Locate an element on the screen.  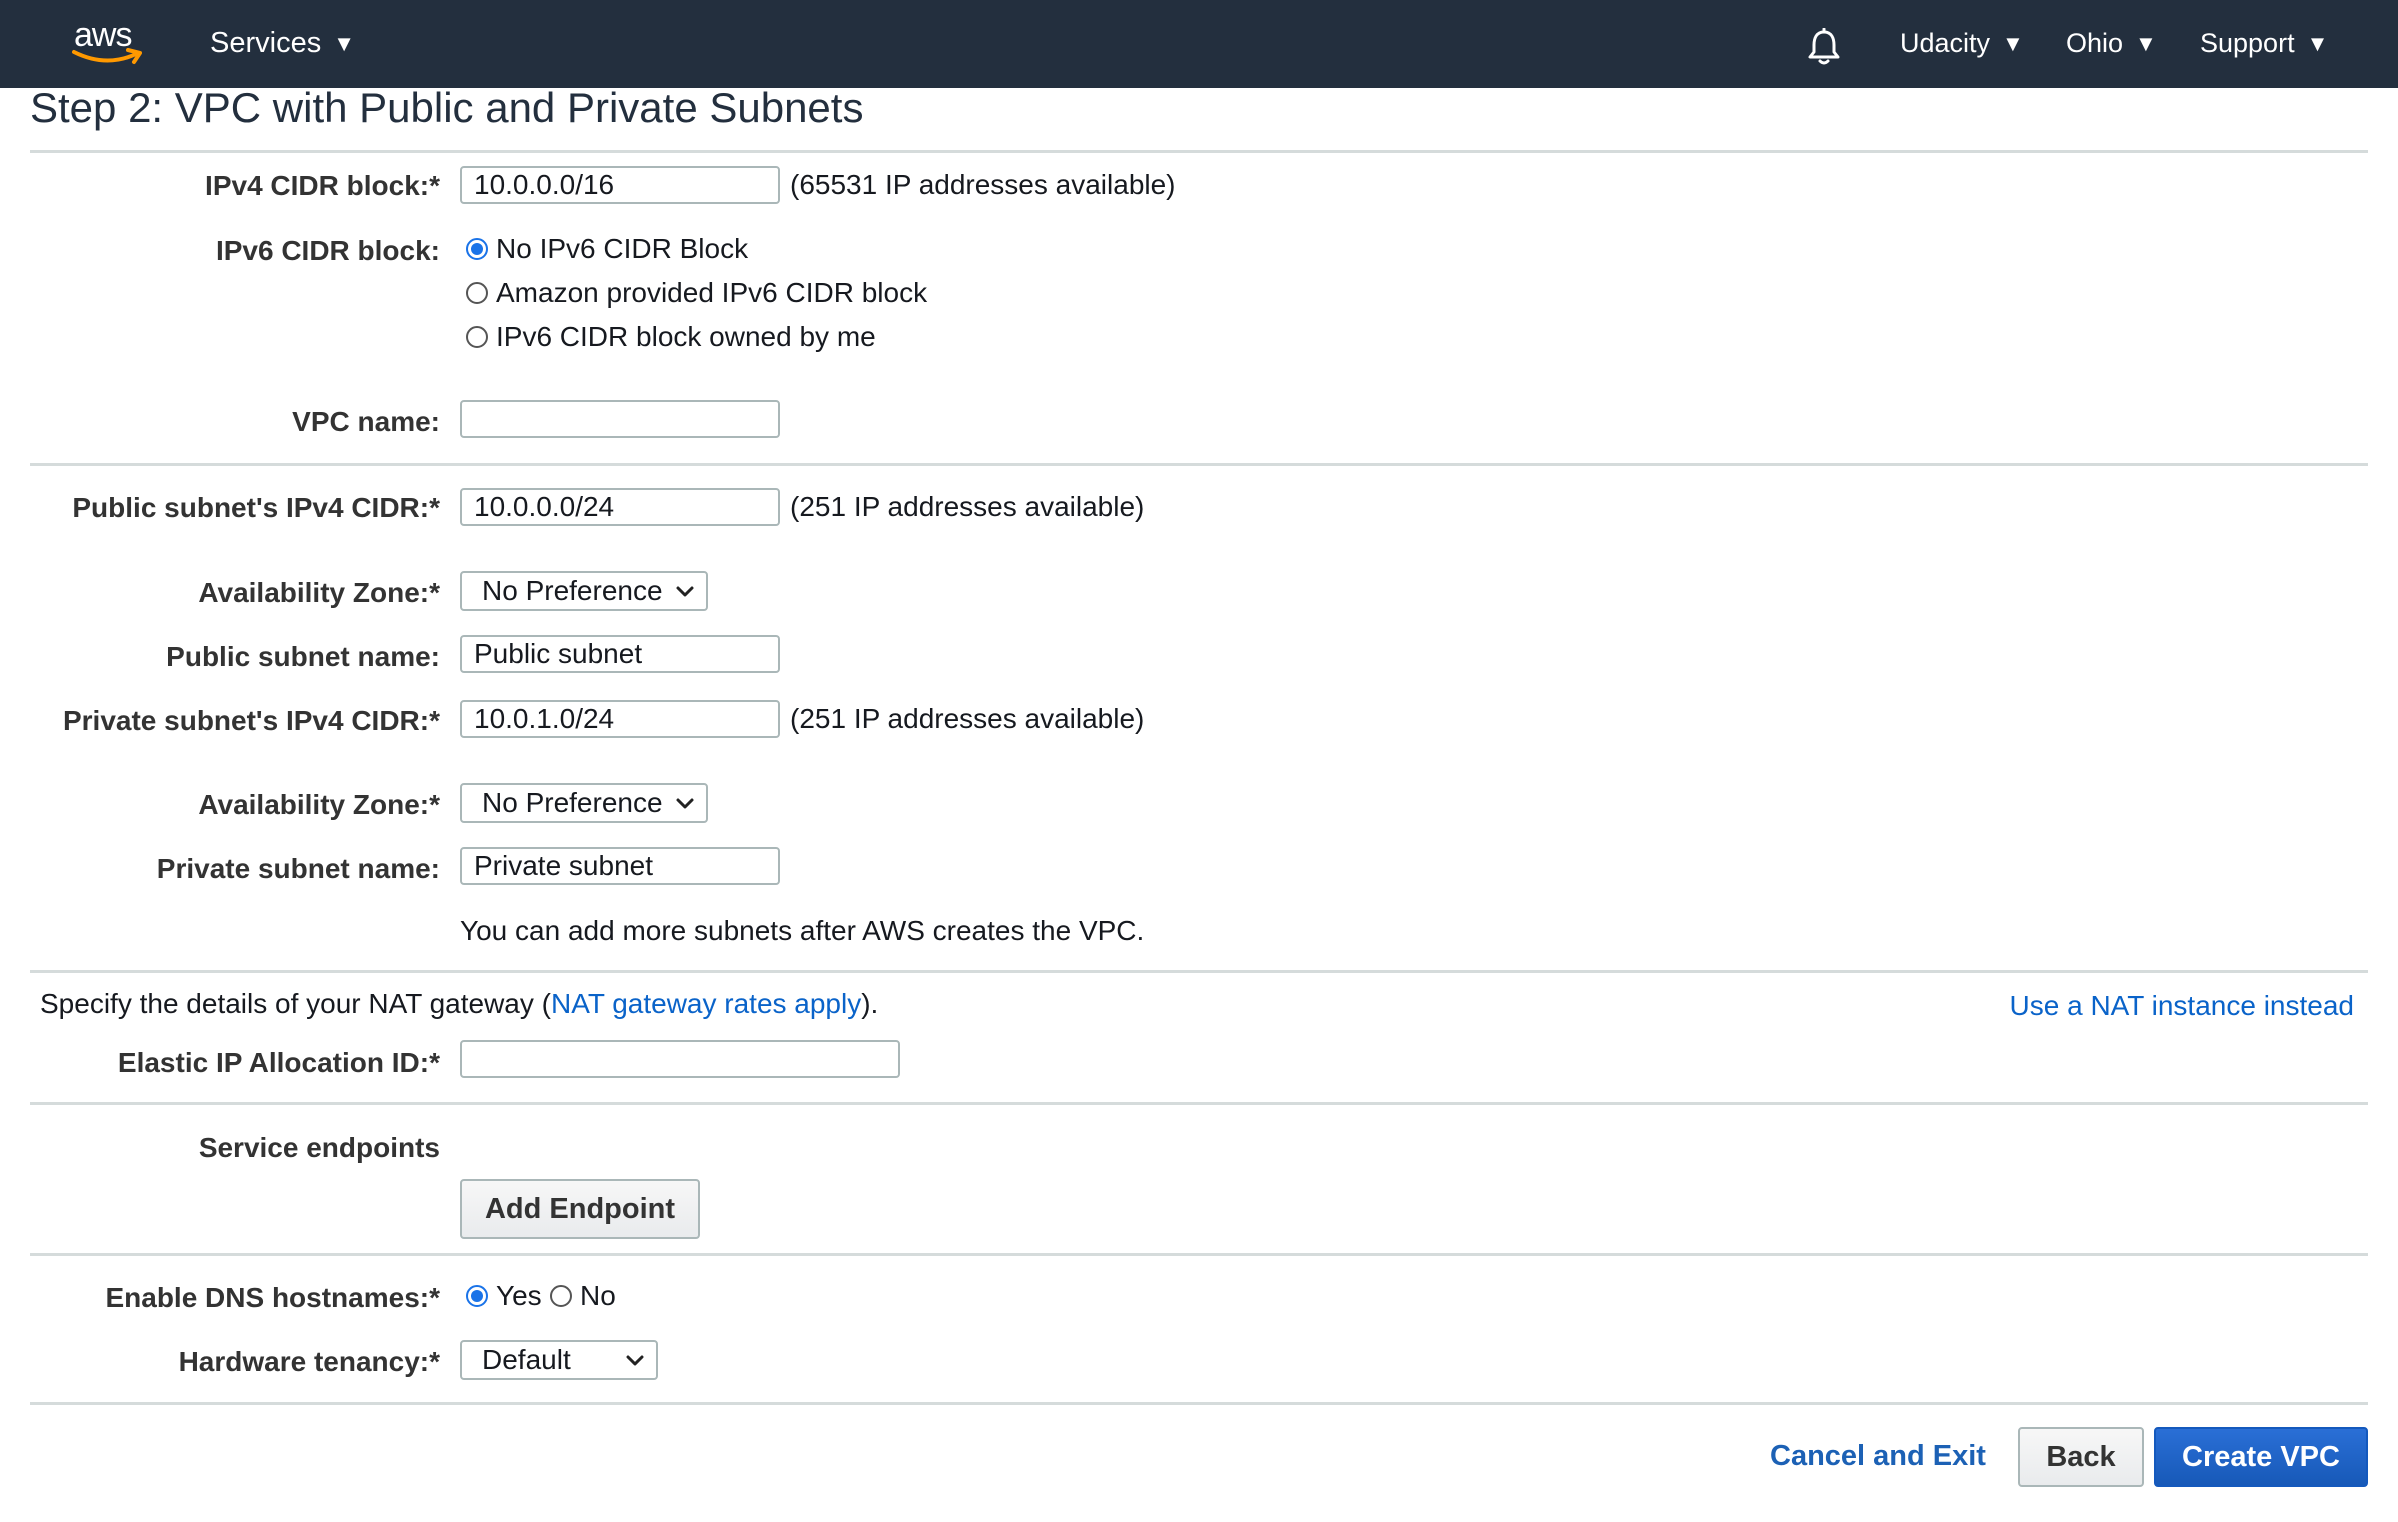
public-subnet-name-input is located at coordinates (620, 654).